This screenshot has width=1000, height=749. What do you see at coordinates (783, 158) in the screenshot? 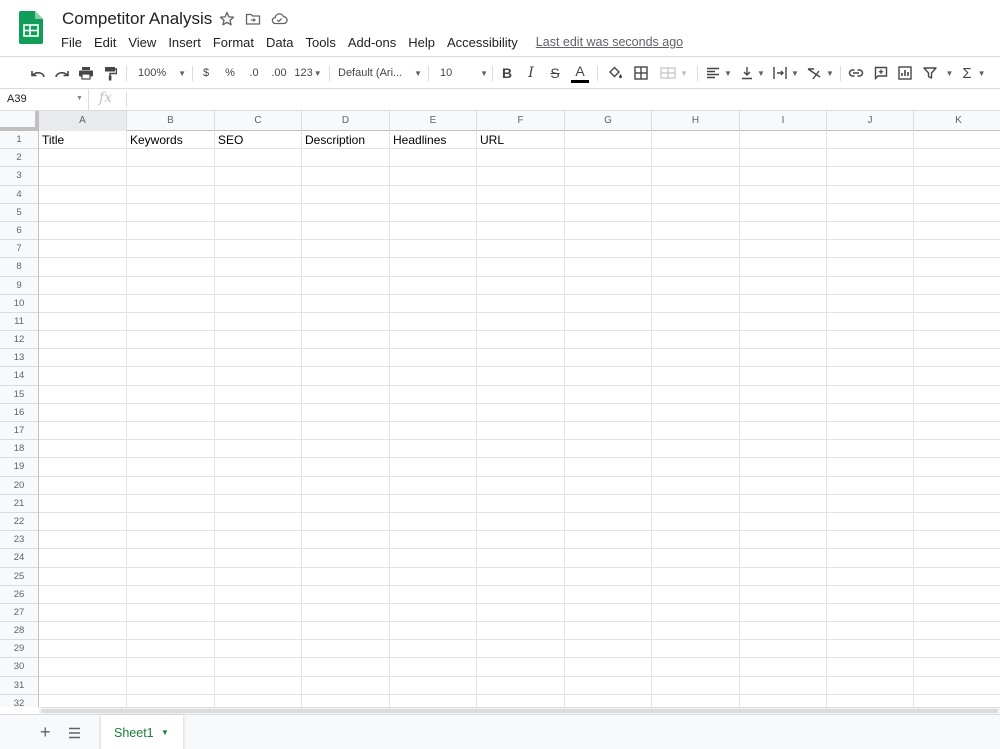
I see `cell-i2` at bounding box center [783, 158].